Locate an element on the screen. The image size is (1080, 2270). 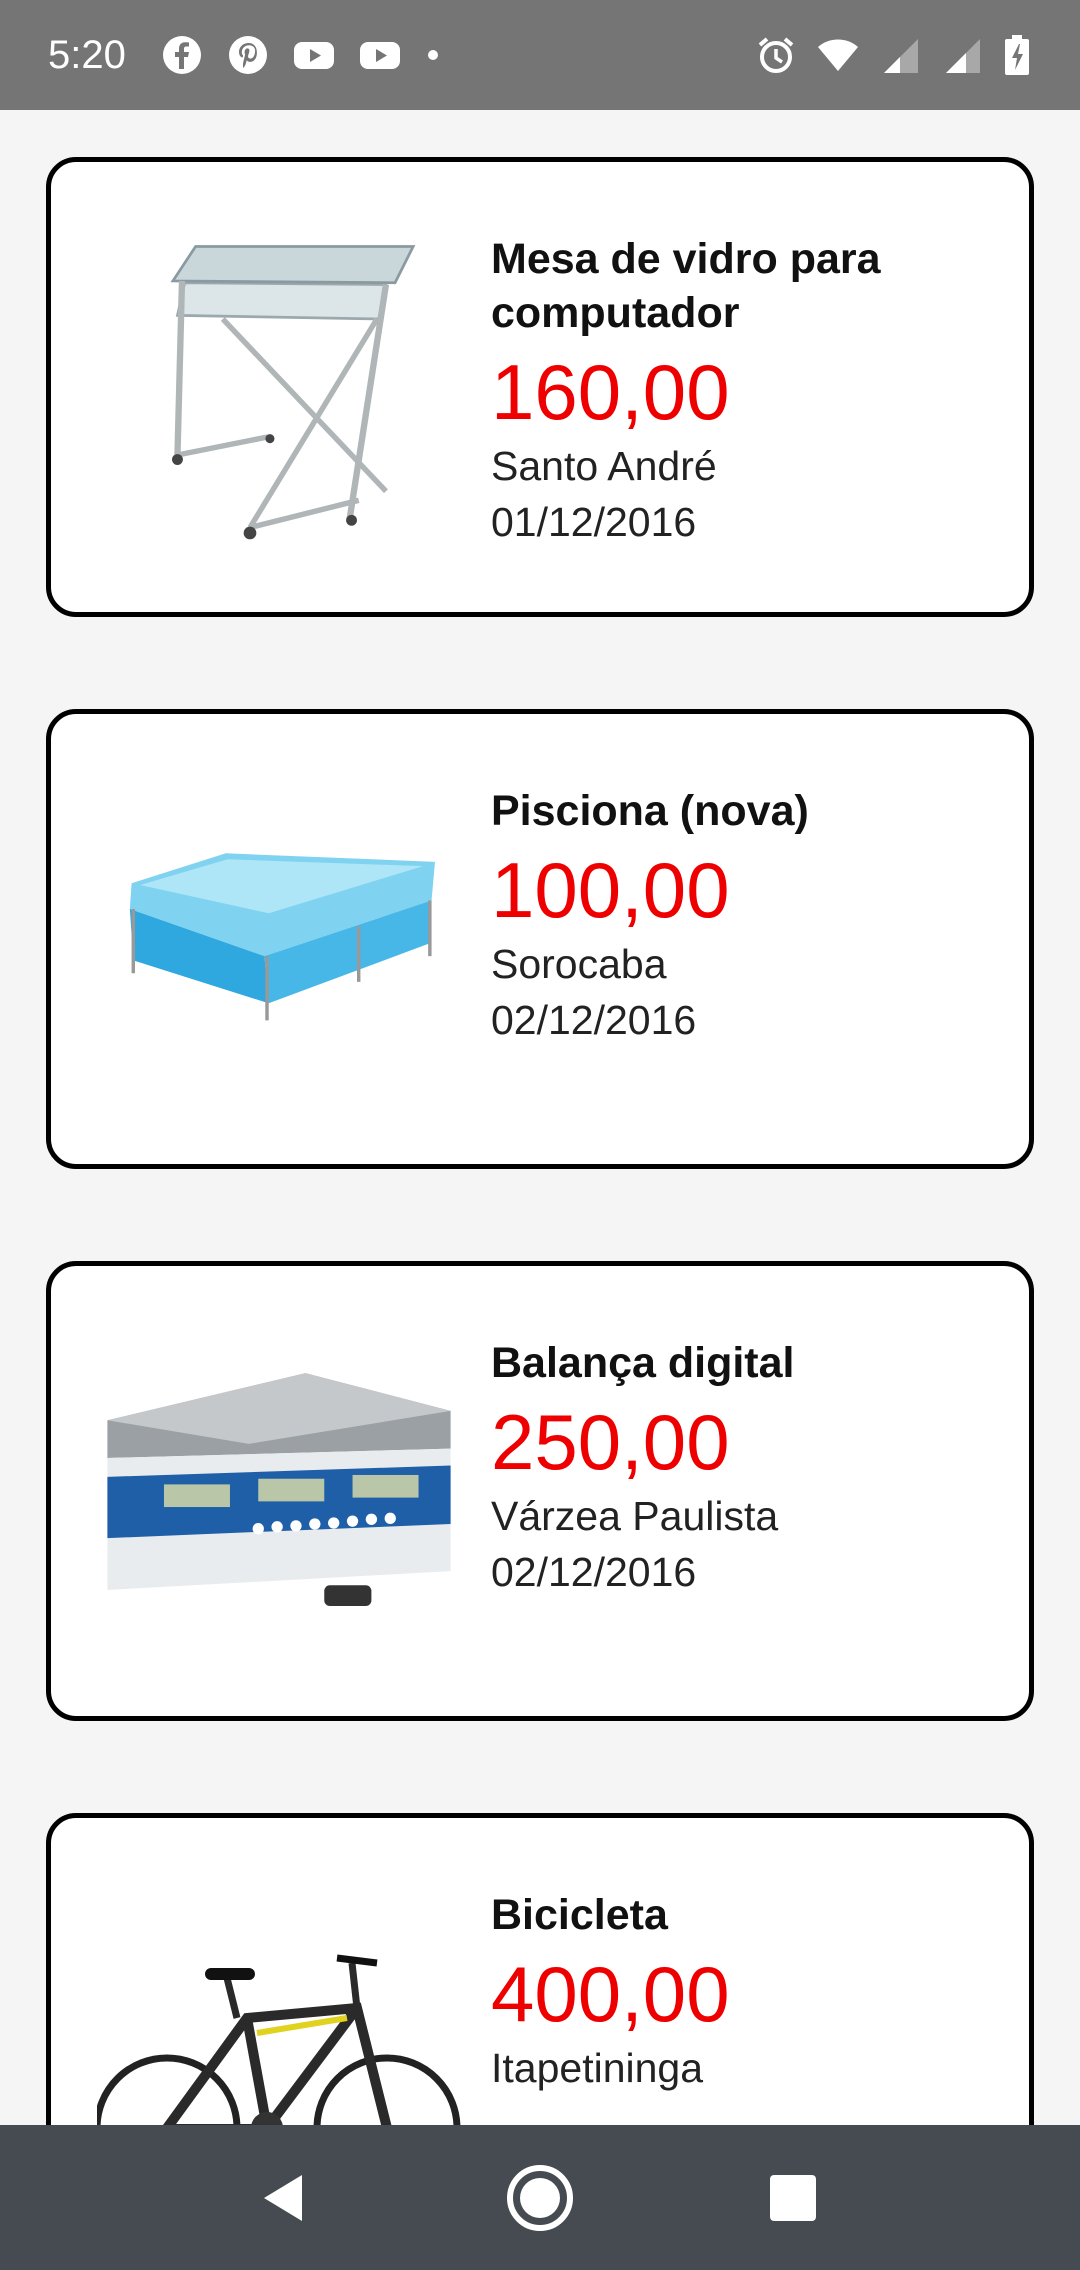
status-time: 5:20 is located at coordinates (87, 54).